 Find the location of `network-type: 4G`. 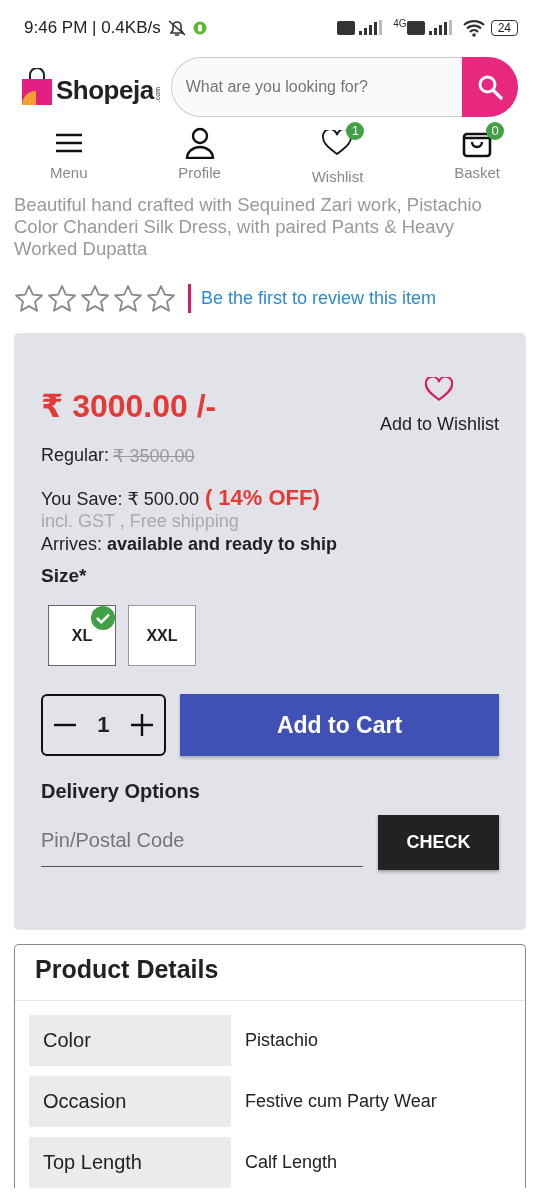

network-type: 4G is located at coordinates (400, 23).